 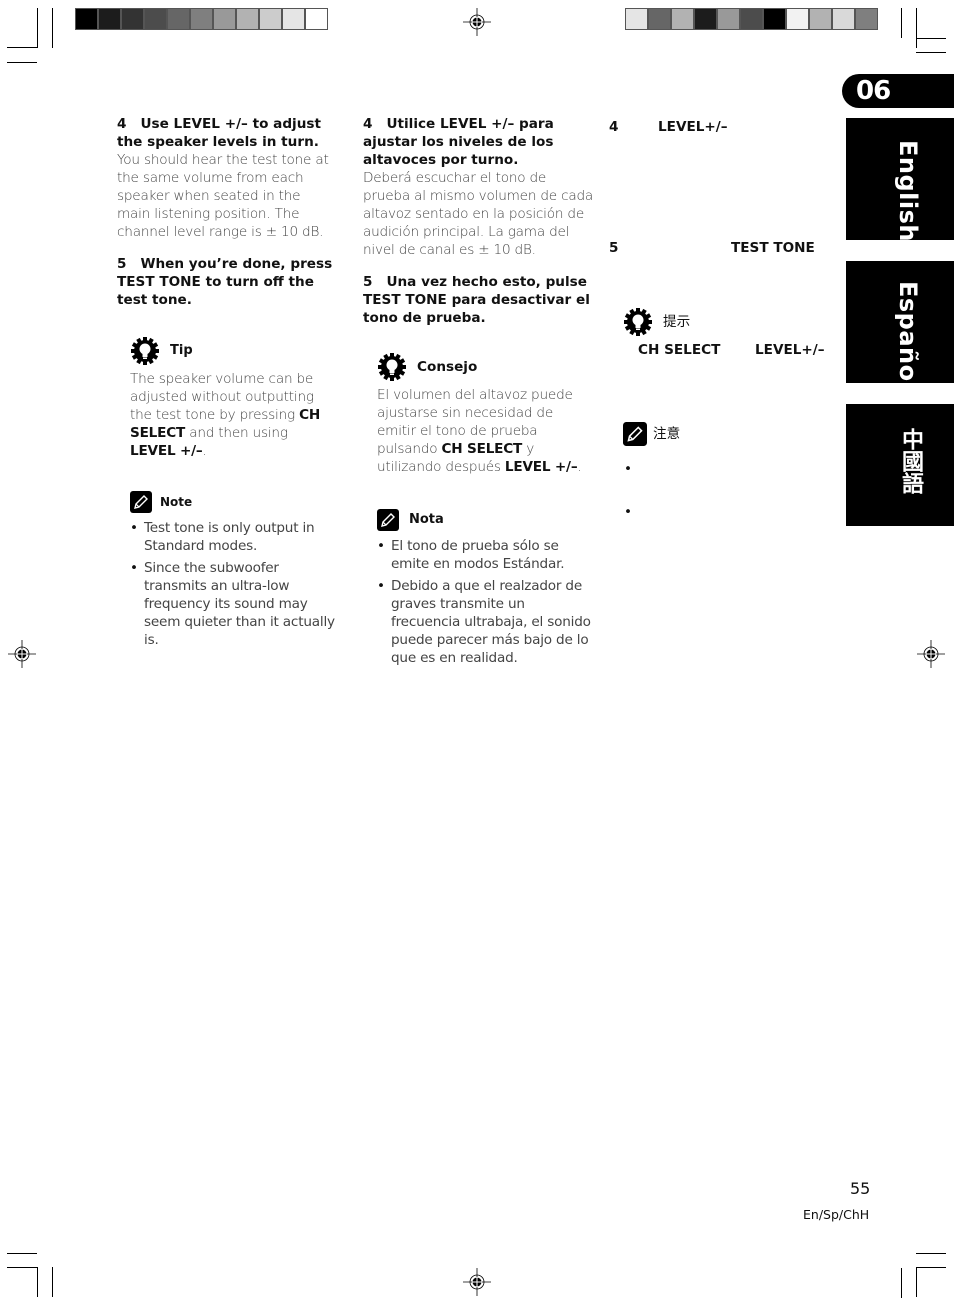 I want to click on chinese-tip-header: 提示, so click(x=656, y=322).